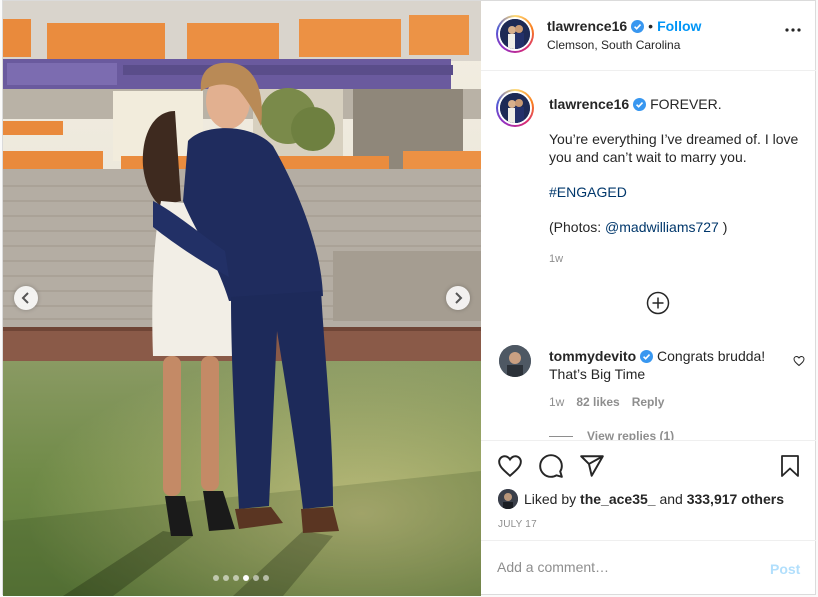 This screenshot has width=818, height=597. Describe the element at coordinates (671, 499) in the screenshot. I see `likes-middle: and` at that location.